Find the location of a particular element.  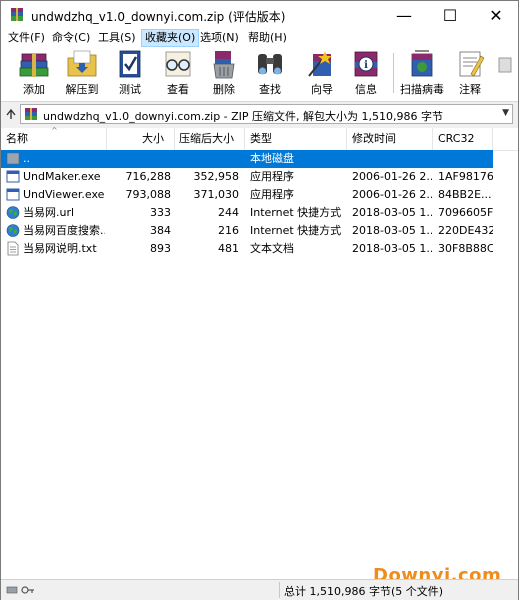

drive-icon is located at coordinates (12, 590).